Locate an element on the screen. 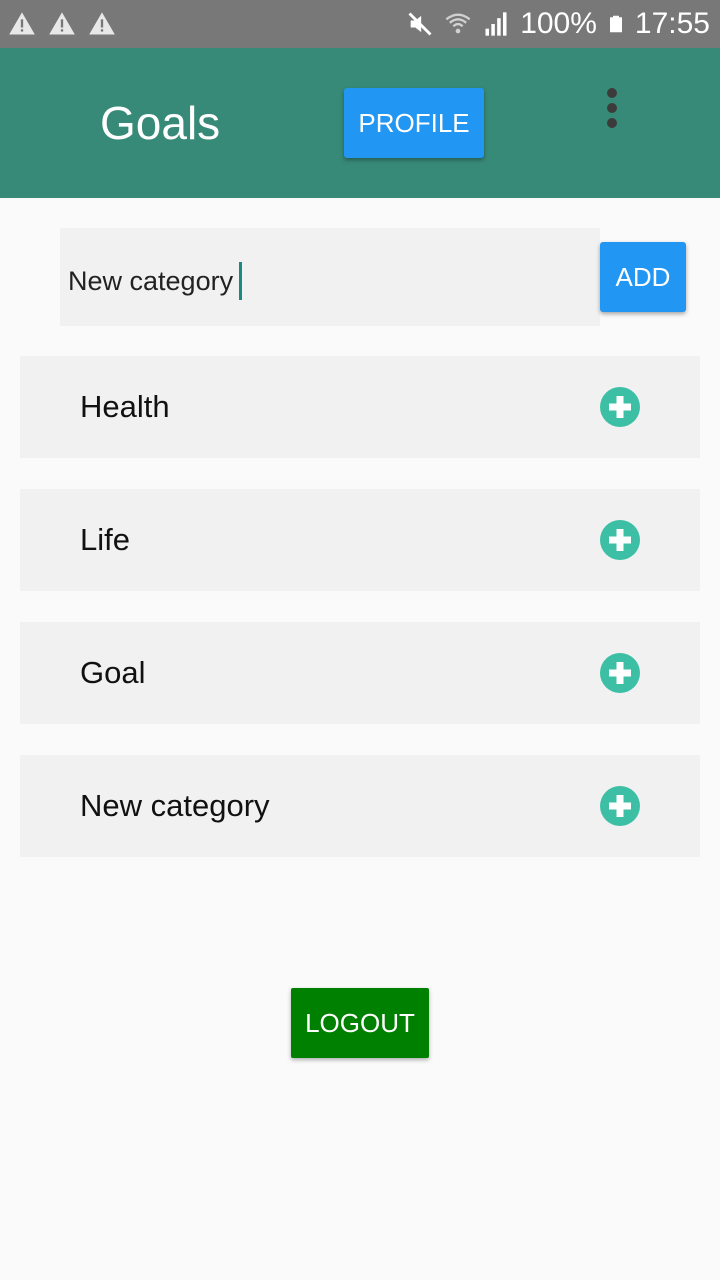  new-category-input: New category is located at coordinates (330, 277).